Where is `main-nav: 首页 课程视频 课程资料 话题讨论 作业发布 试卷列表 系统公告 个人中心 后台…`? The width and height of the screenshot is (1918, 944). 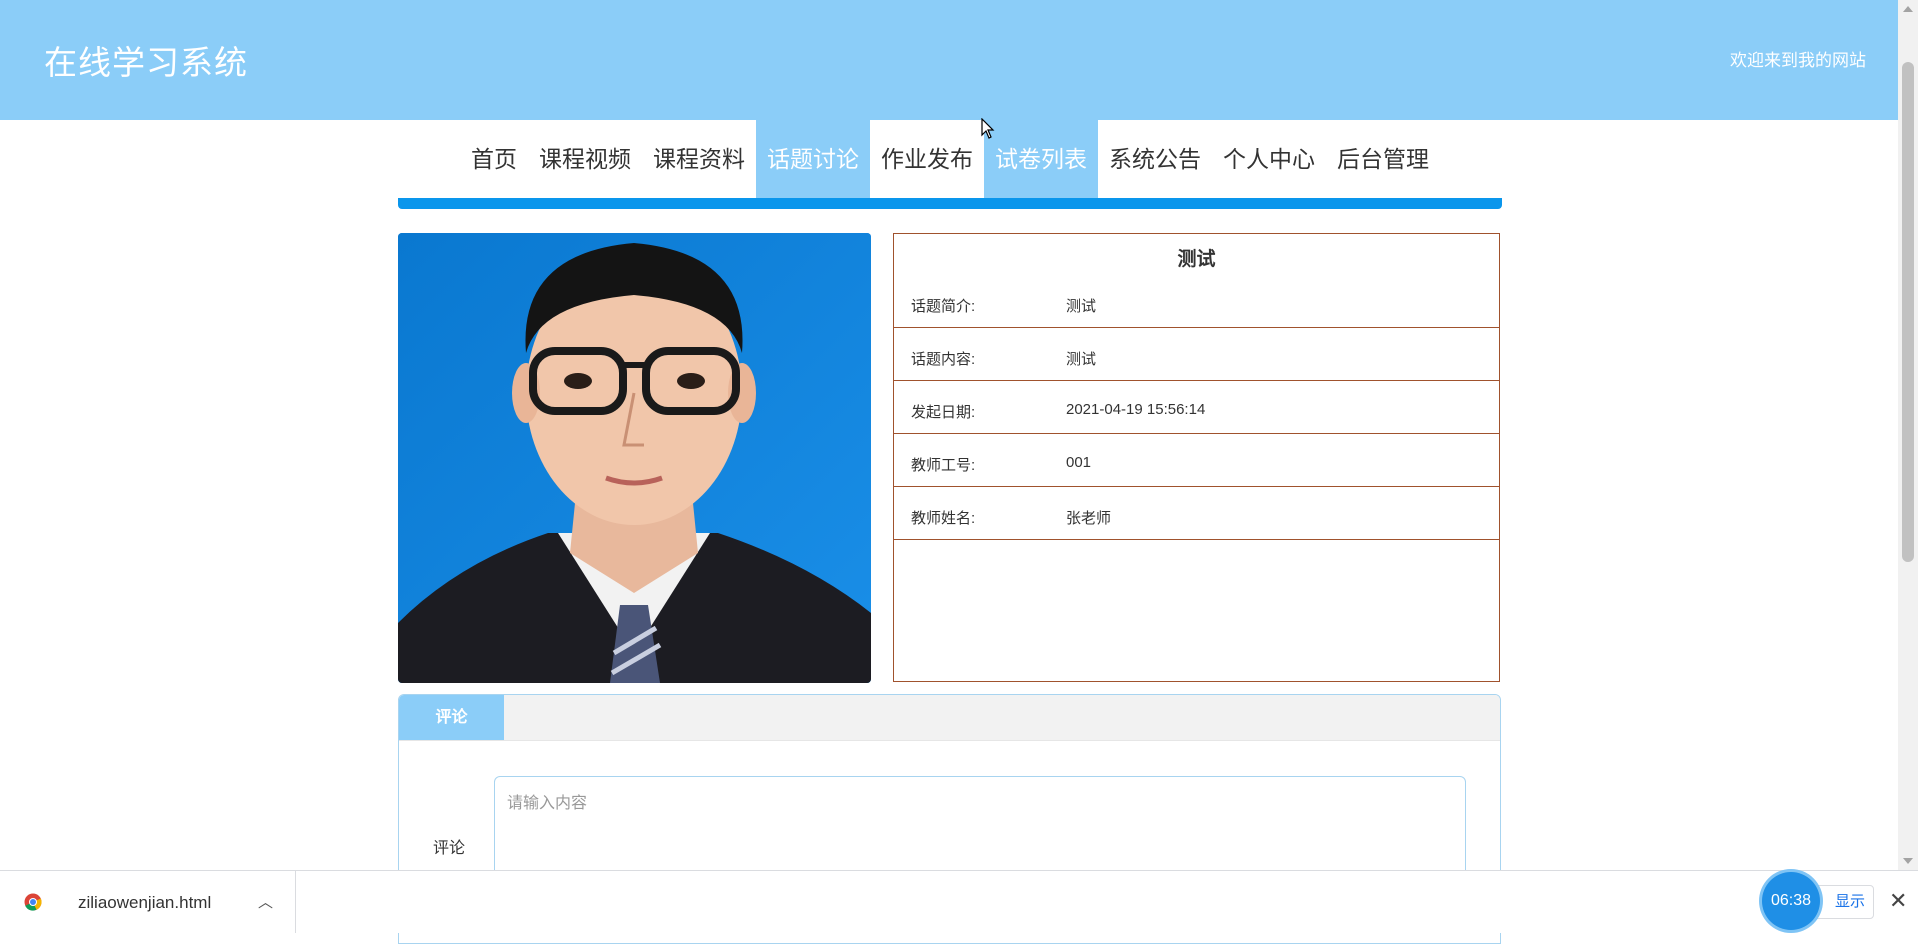
main-nav: 首页 课程视频 课程资料 话题讨论 作业发布 试卷列表 系统公告 个人中心 后台… is located at coordinates (950, 159).